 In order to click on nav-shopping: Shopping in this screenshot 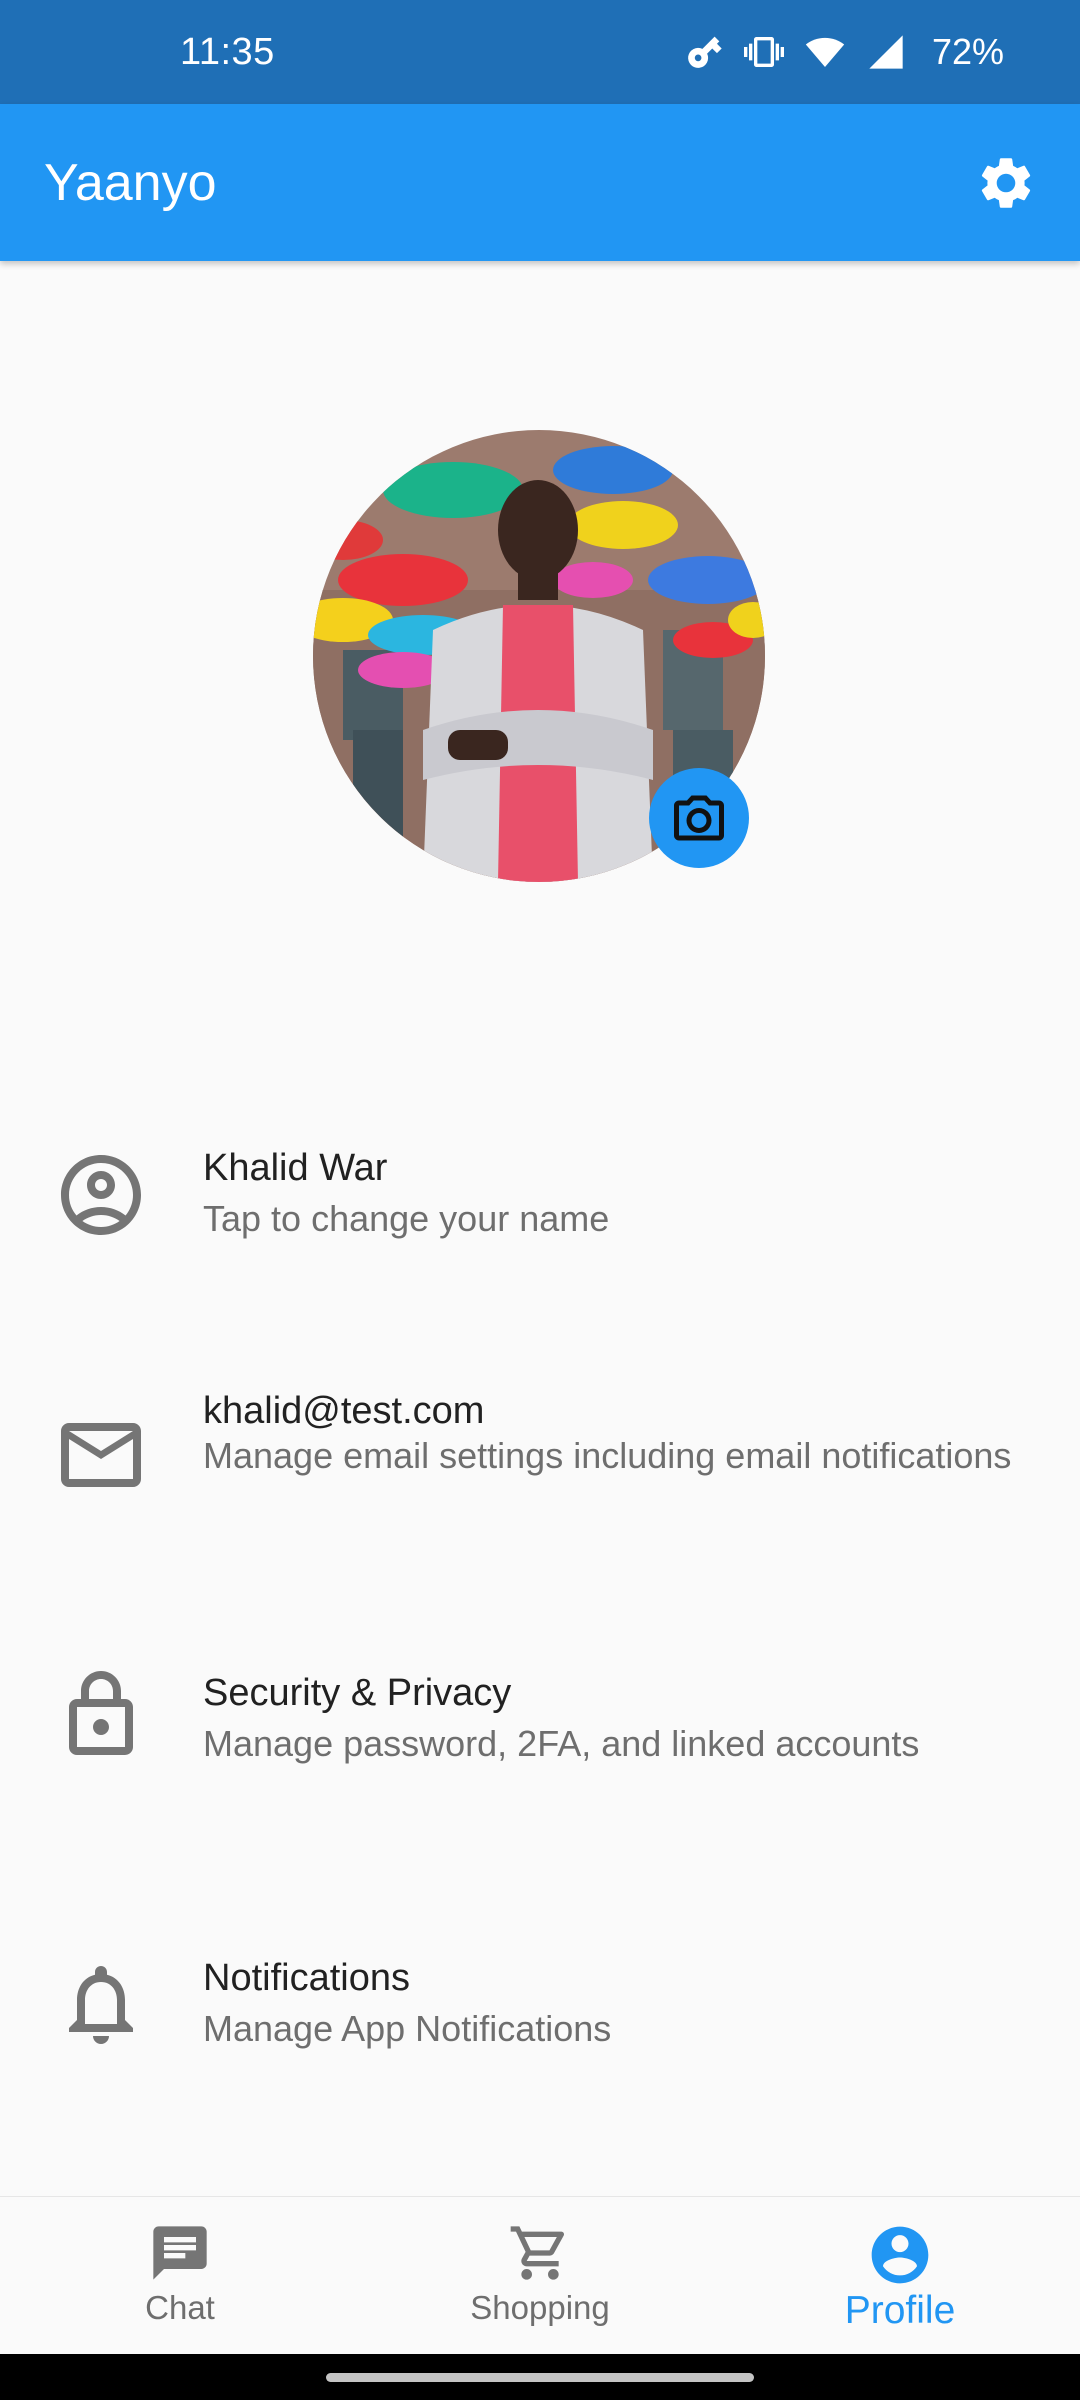, I will do `click(540, 2275)`.